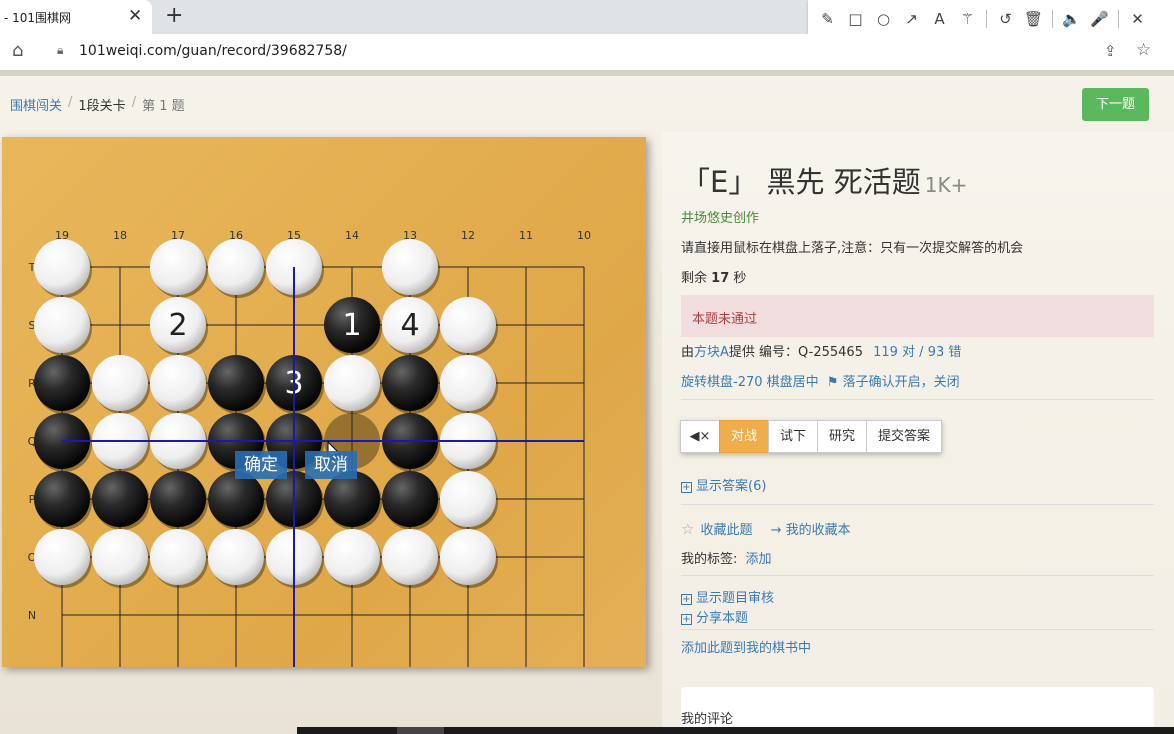 The image size is (1174, 734). Describe the element at coordinates (584, 235) in the screenshot. I see `column-label: 10` at that location.